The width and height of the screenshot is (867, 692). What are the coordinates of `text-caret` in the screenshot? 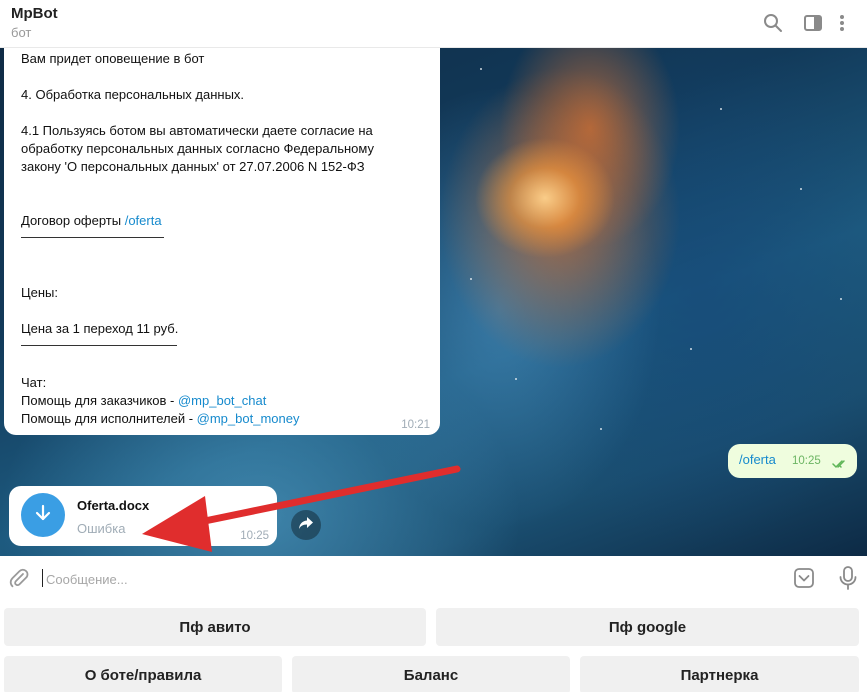 It's located at (42, 578).